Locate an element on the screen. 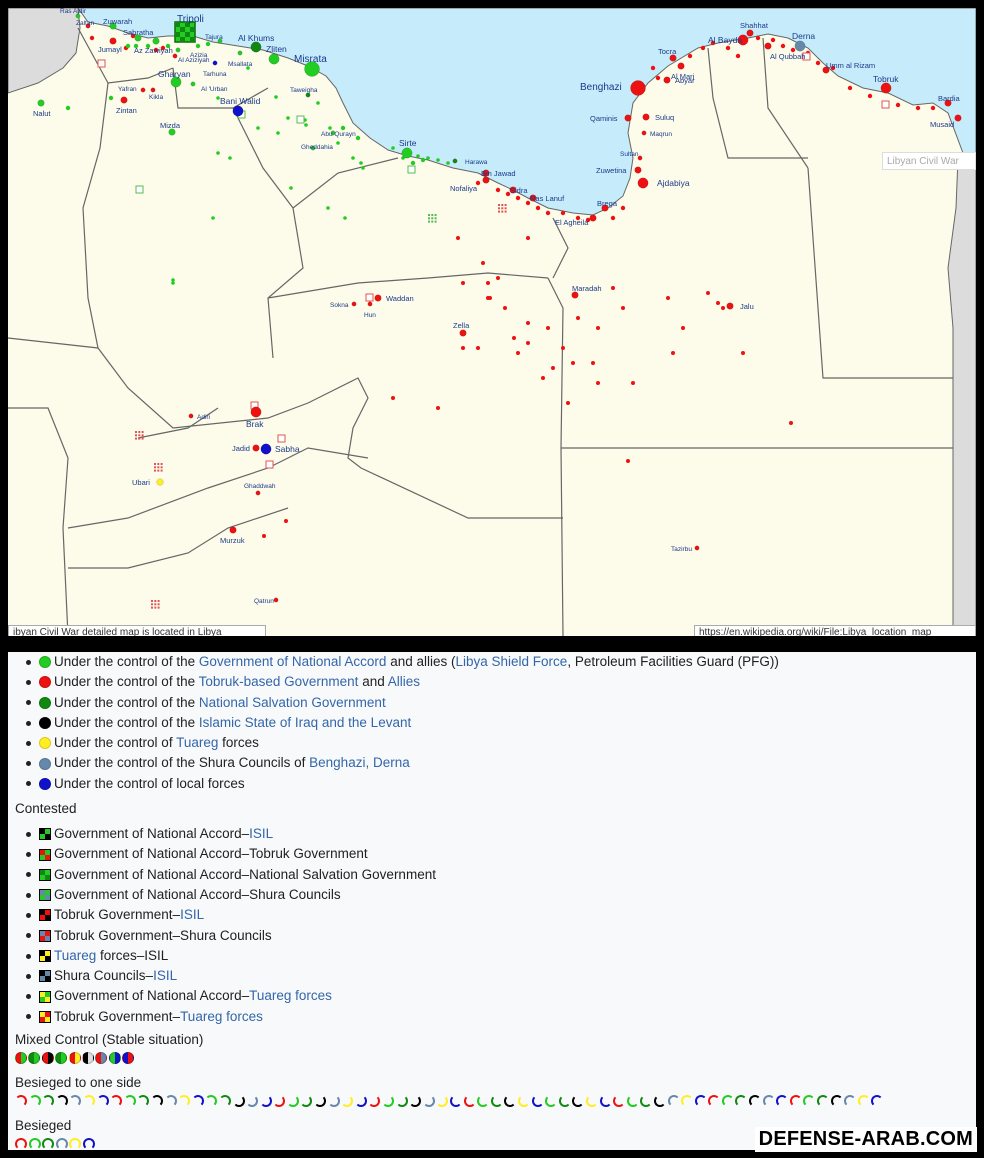 The width and height of the screenshot is (984, 1158). place-marker-al-marj is located at coordinates (681, 66).